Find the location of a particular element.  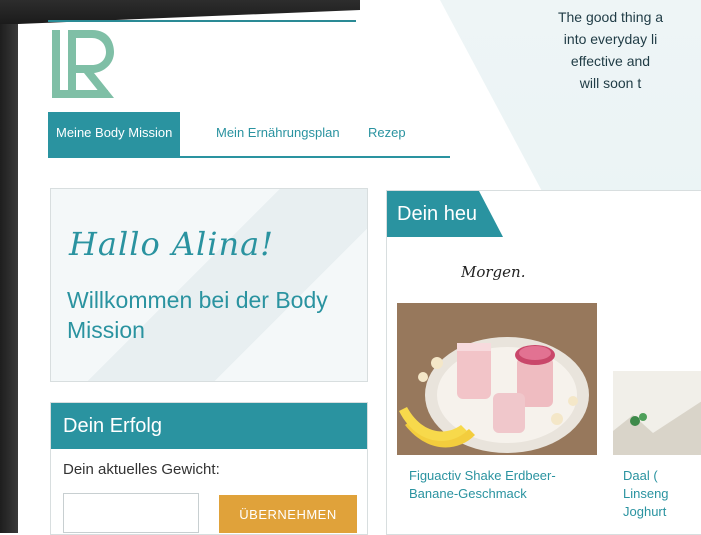

nav-item-recipes: Rezep is located at coordinates (409, 134).